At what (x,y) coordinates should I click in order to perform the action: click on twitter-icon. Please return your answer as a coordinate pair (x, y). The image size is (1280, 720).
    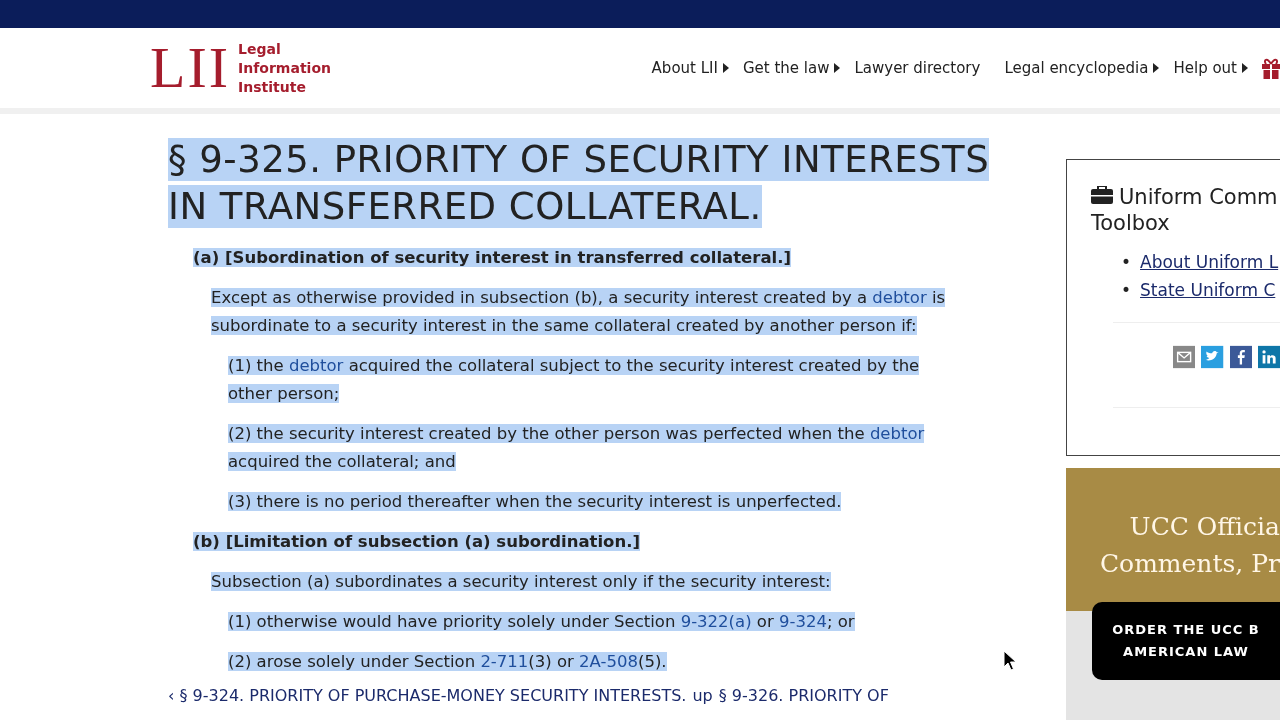
    Looking at the image, I should click on (1212, 357).